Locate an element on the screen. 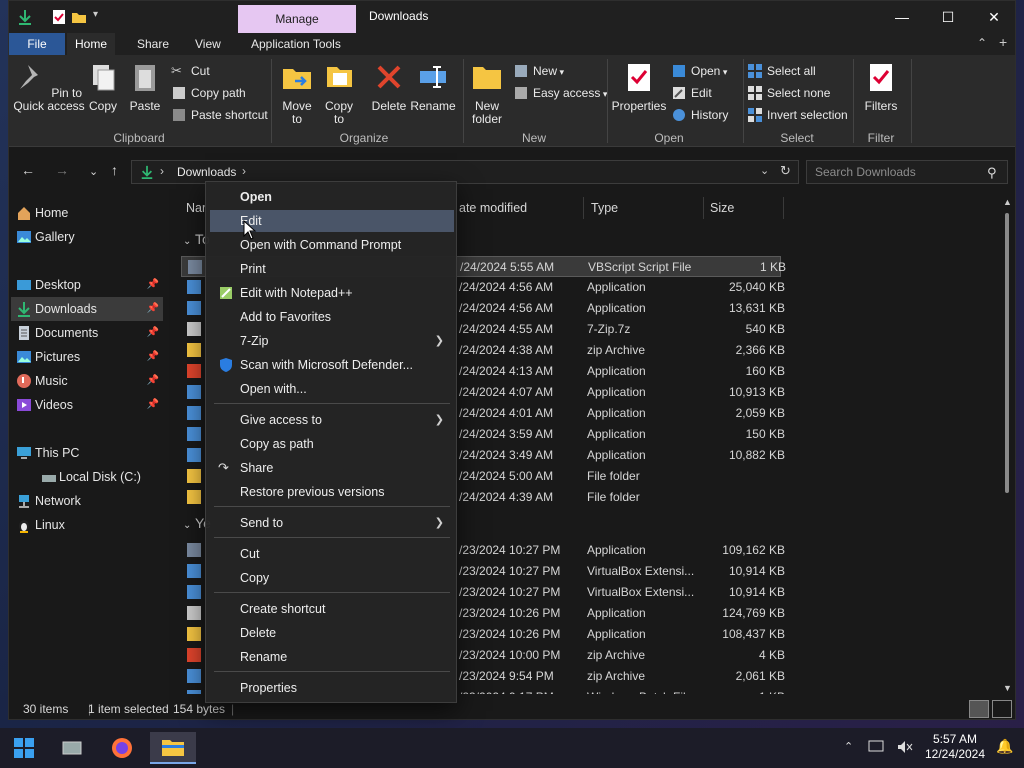 The width and height of the screenshot is (1024, 768). sound-muted-icon is located at coordinates (905, 747).